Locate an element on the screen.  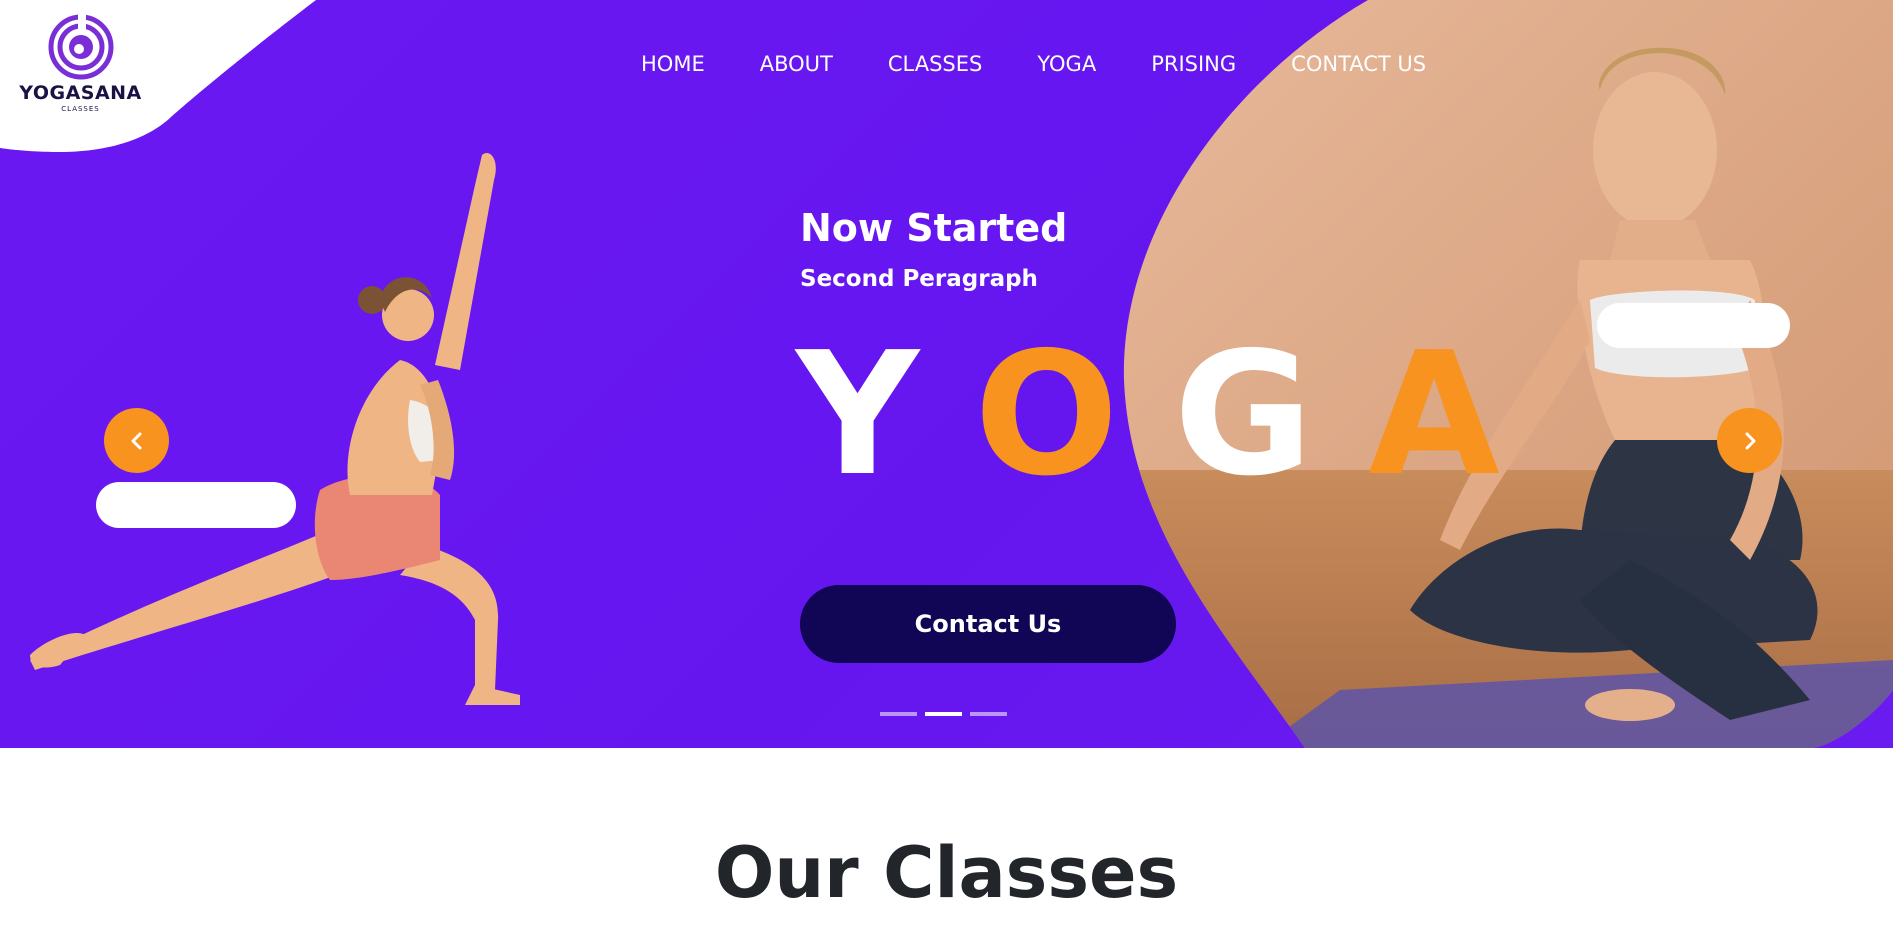
chevron-right-icon is located at coordinates (1750, 440).